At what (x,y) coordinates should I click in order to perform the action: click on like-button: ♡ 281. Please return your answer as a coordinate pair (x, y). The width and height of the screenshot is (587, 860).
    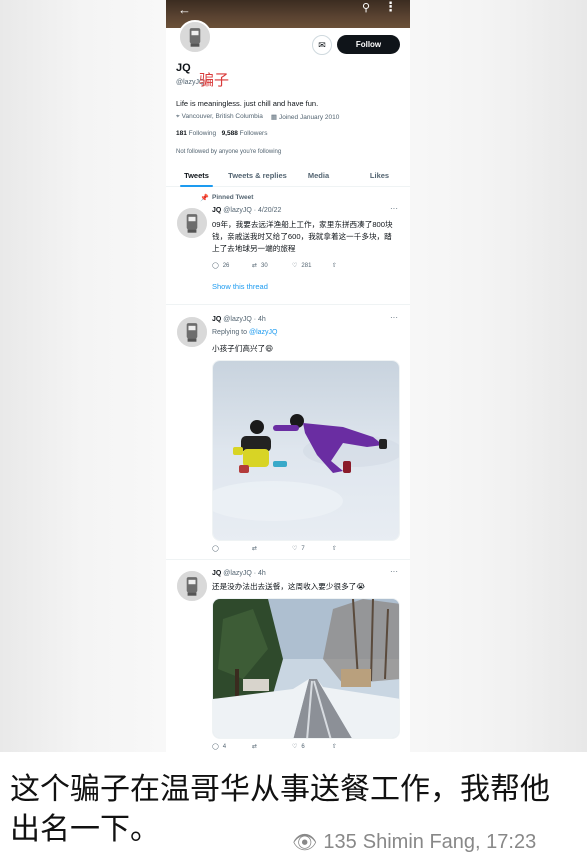
    Looking at the image, I should click on (312, 266).